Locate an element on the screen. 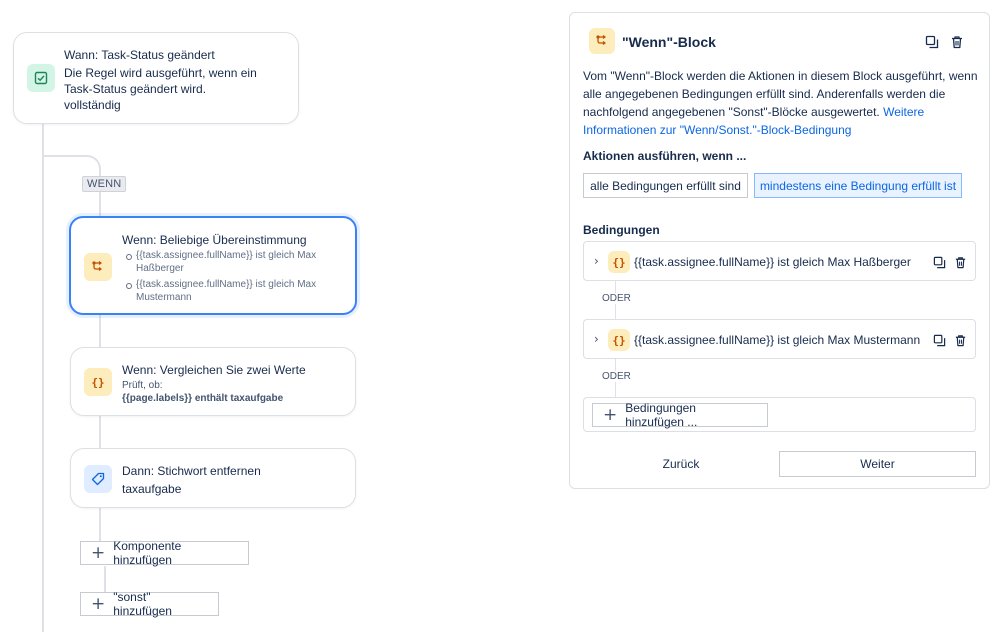 Image resolution: width=998 pixels, height=632 pixels. add-else-button: + "sonst" hinzufügen is located at coordinates (149, 604).